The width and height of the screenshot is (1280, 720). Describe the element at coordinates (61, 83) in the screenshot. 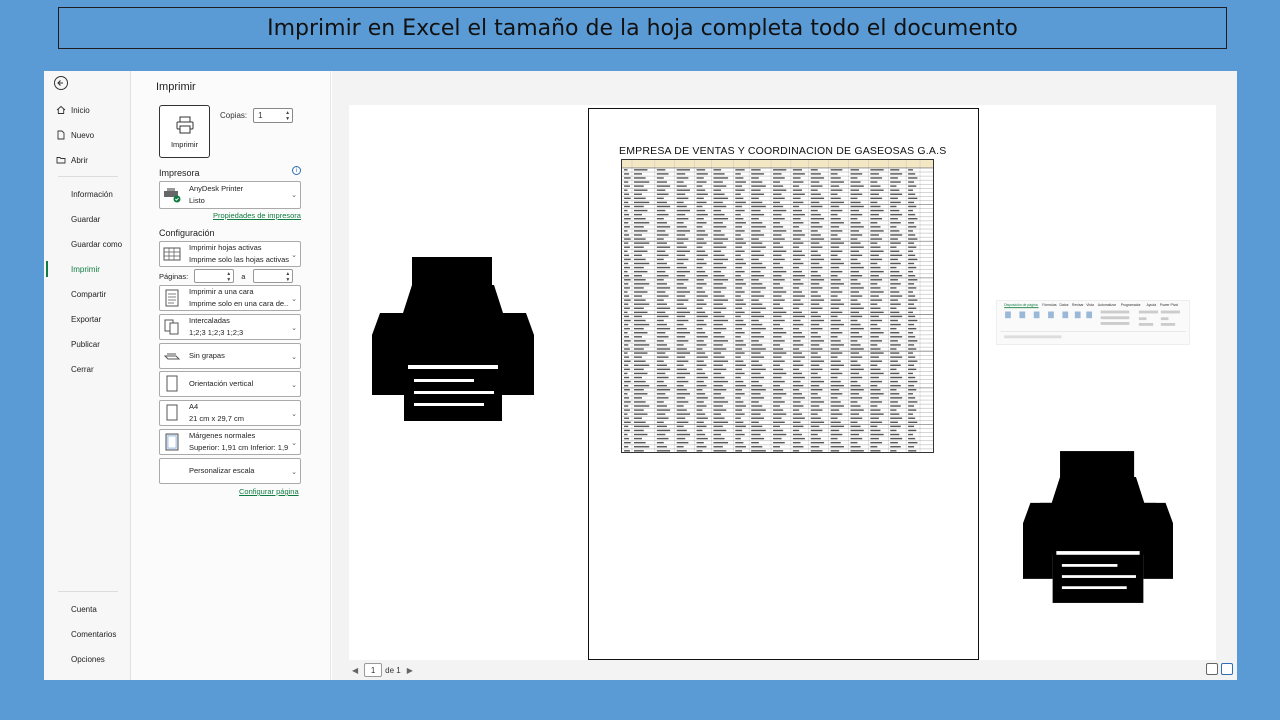

I see `back-arrow-icon` at that location.